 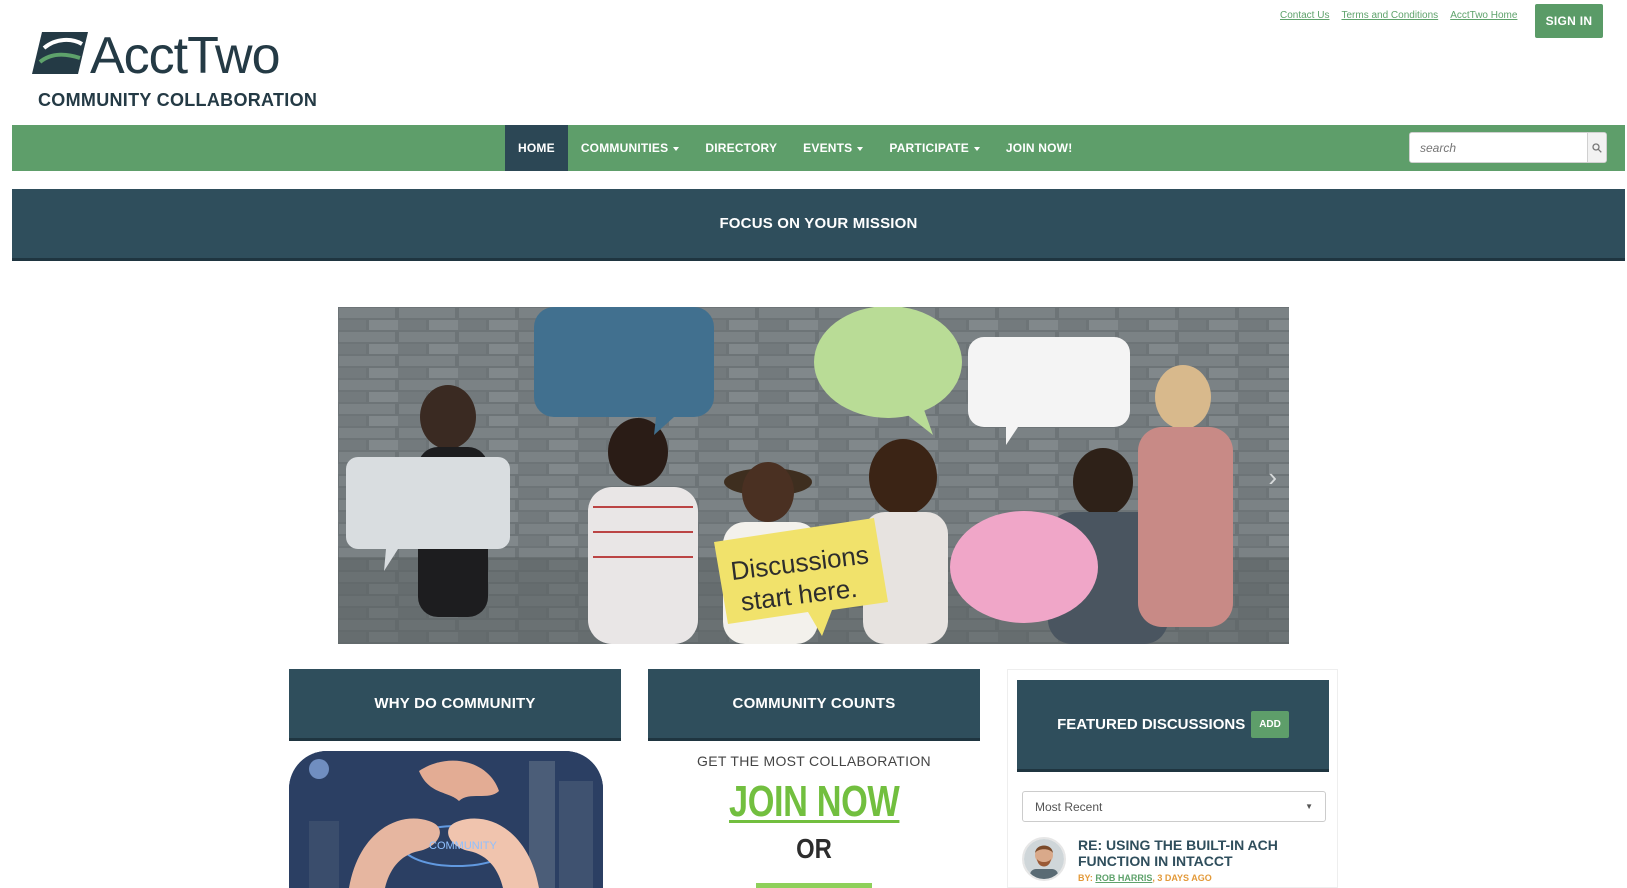 I want to click on search-box, so click(x=1508, y=147).